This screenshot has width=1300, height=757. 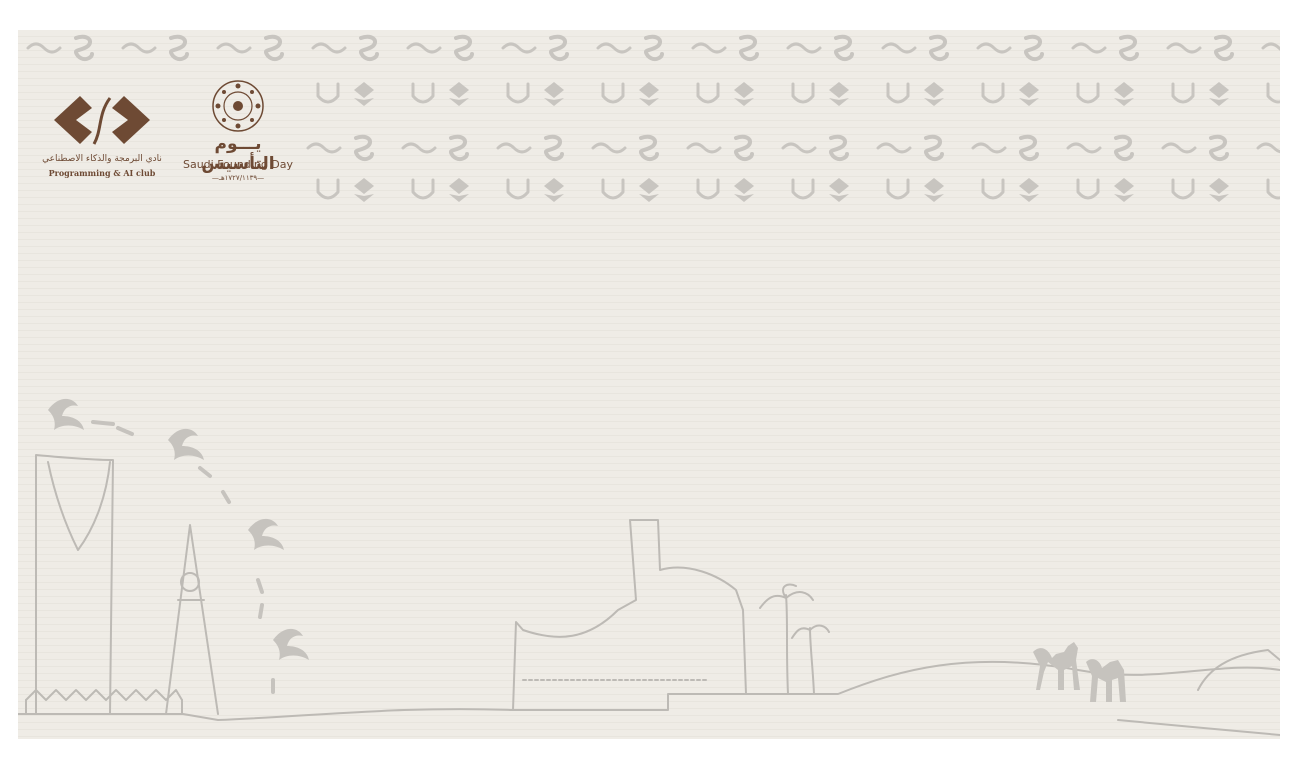 I want to click on club-english-name: Programming & AI club, so click(x=102, y=173).